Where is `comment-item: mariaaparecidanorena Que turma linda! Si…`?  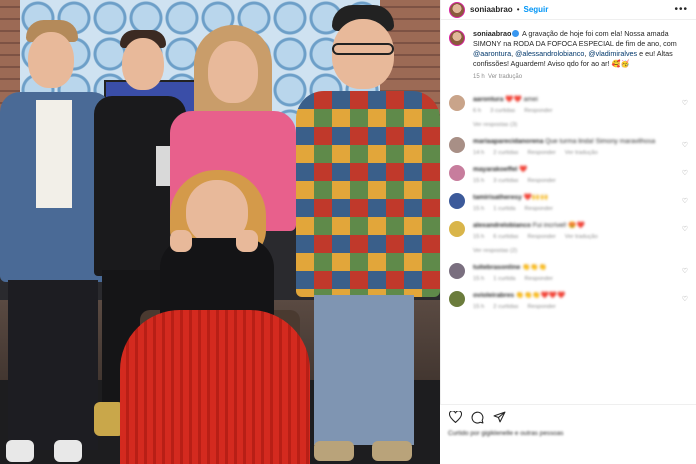
comment-item: mariaaparecidanorena Que turma linda! Si… is located at coordinates (568, 146).